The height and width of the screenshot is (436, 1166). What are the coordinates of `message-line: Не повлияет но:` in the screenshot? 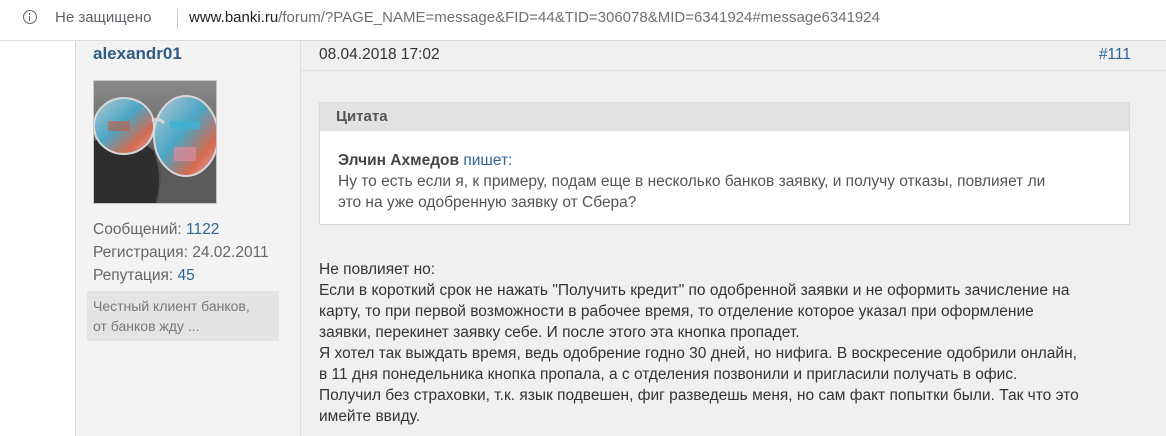 It's located at (377, 269).